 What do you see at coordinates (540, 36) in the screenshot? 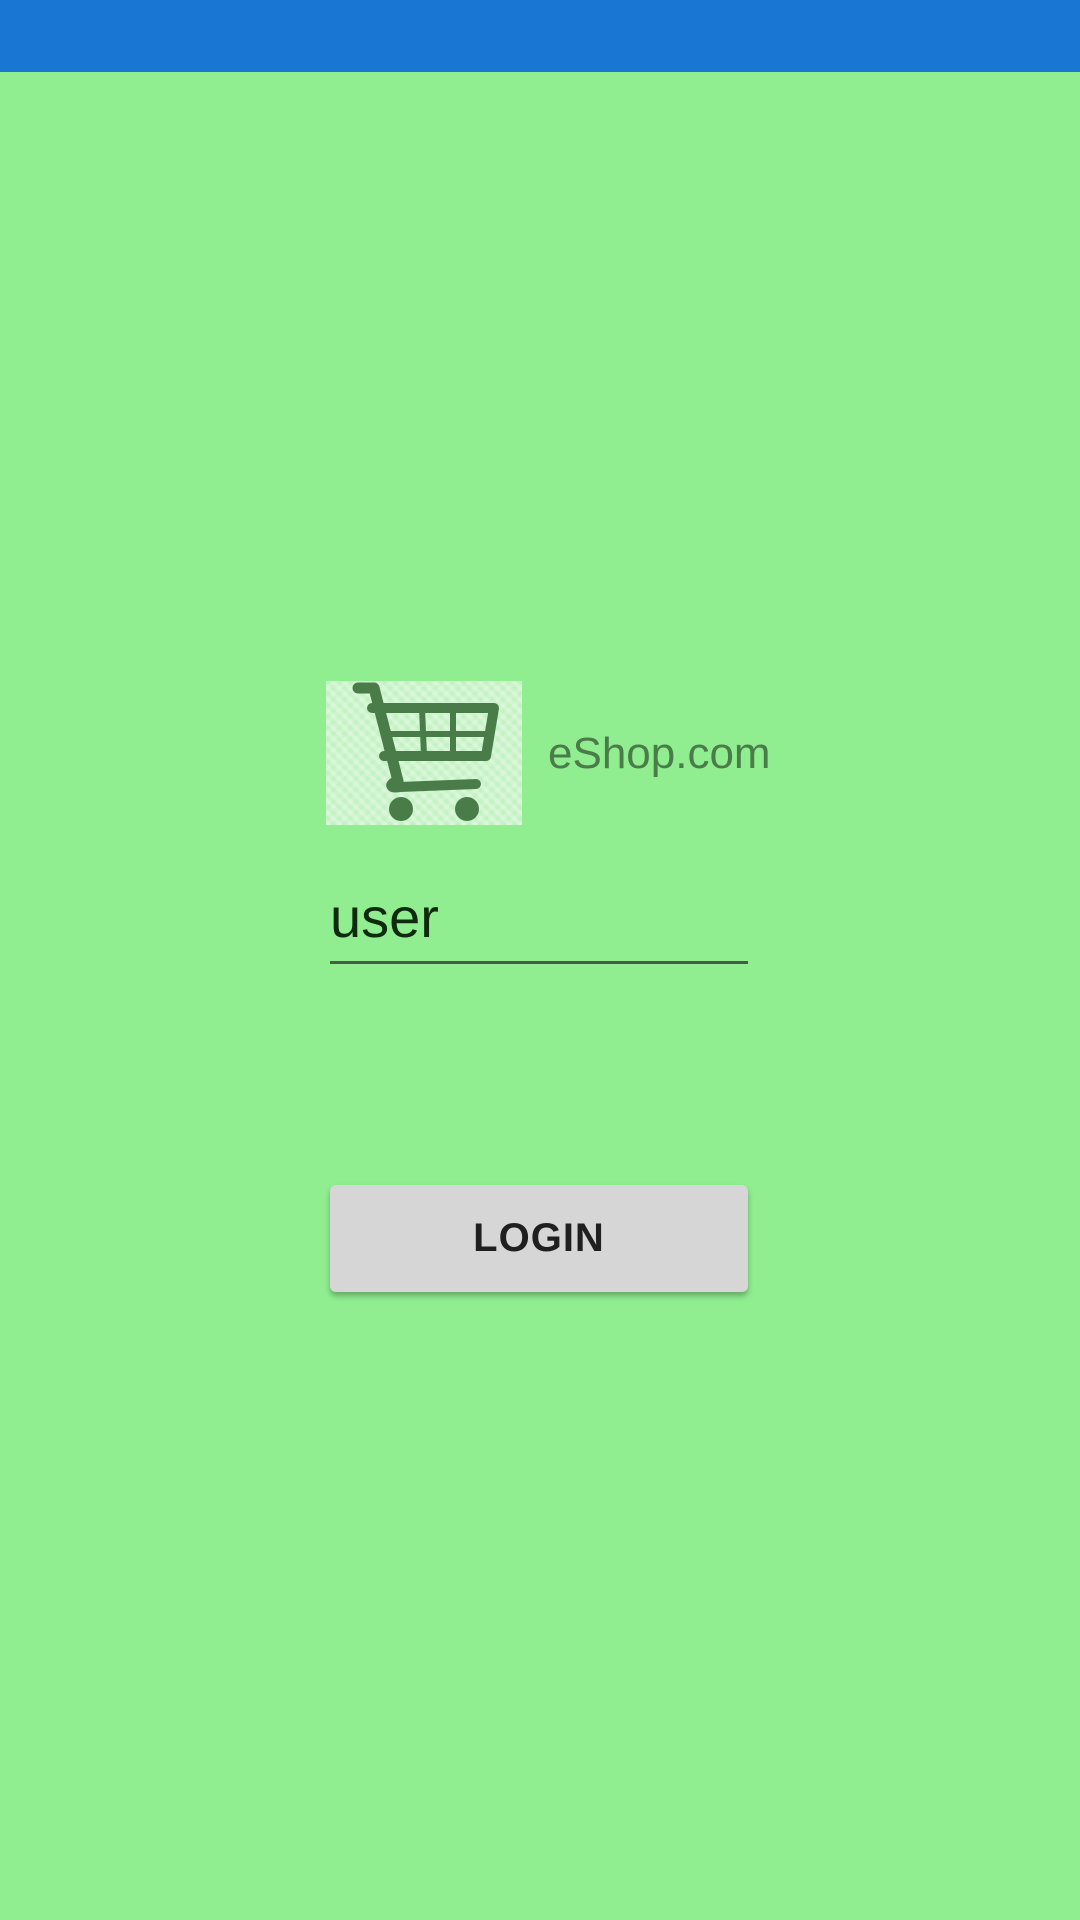
I see `status-bar` at bounding box center [540, 36].